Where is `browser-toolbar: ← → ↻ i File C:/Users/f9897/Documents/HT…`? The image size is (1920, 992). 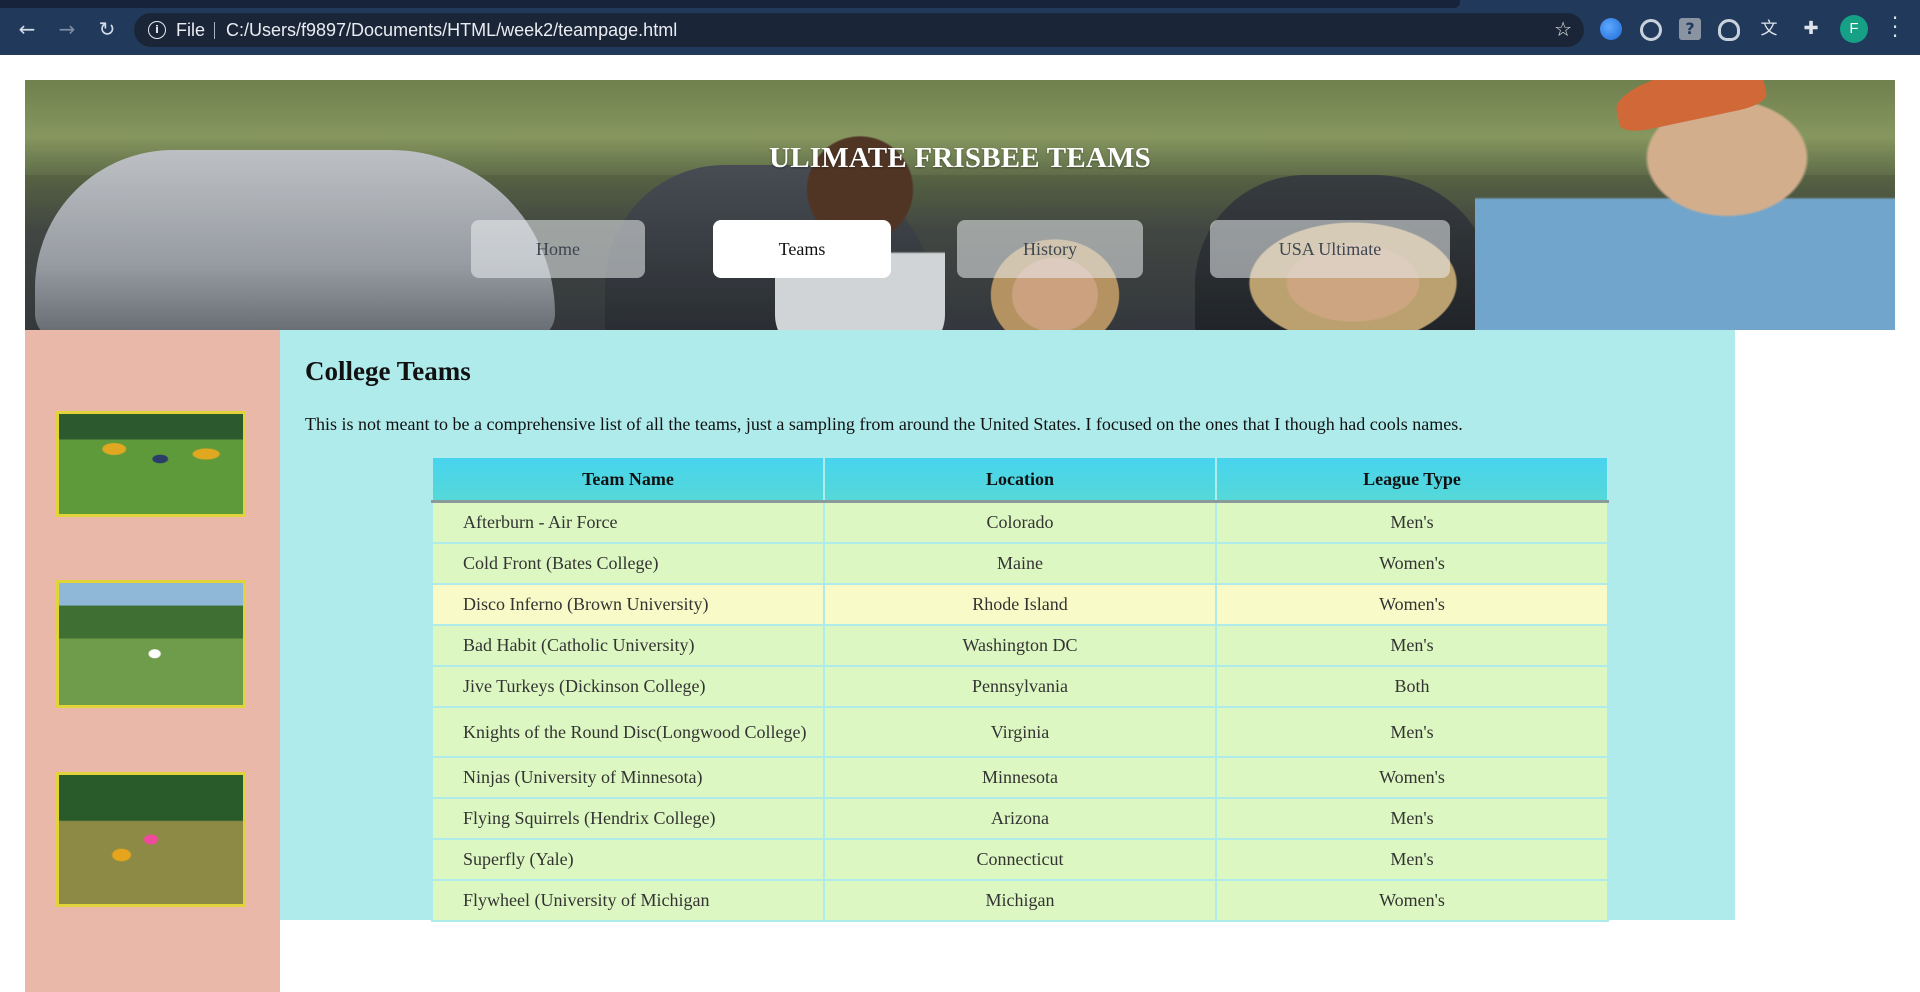
browser-toolbar: ← → ↻ i File C:/Users/f9897/Documents/HT… is located at coordinates (960, 27).